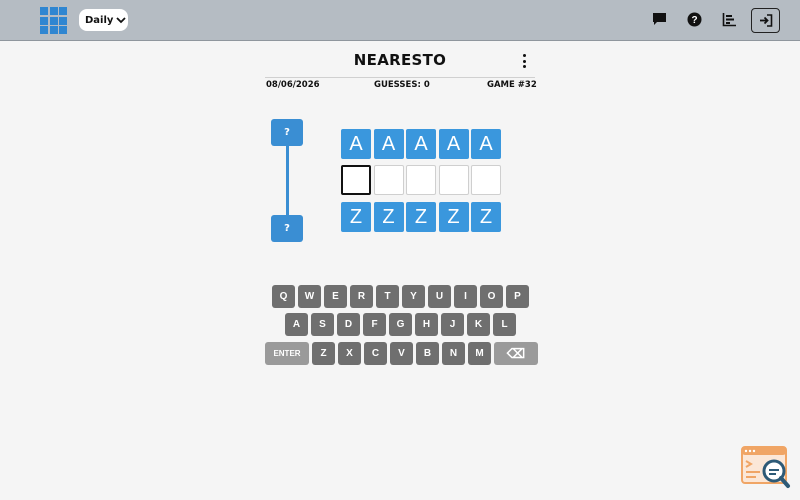  What do you see at coordinates (439, 296) in the screenshot?
I see `key: U` at bounding box center [439, 296].